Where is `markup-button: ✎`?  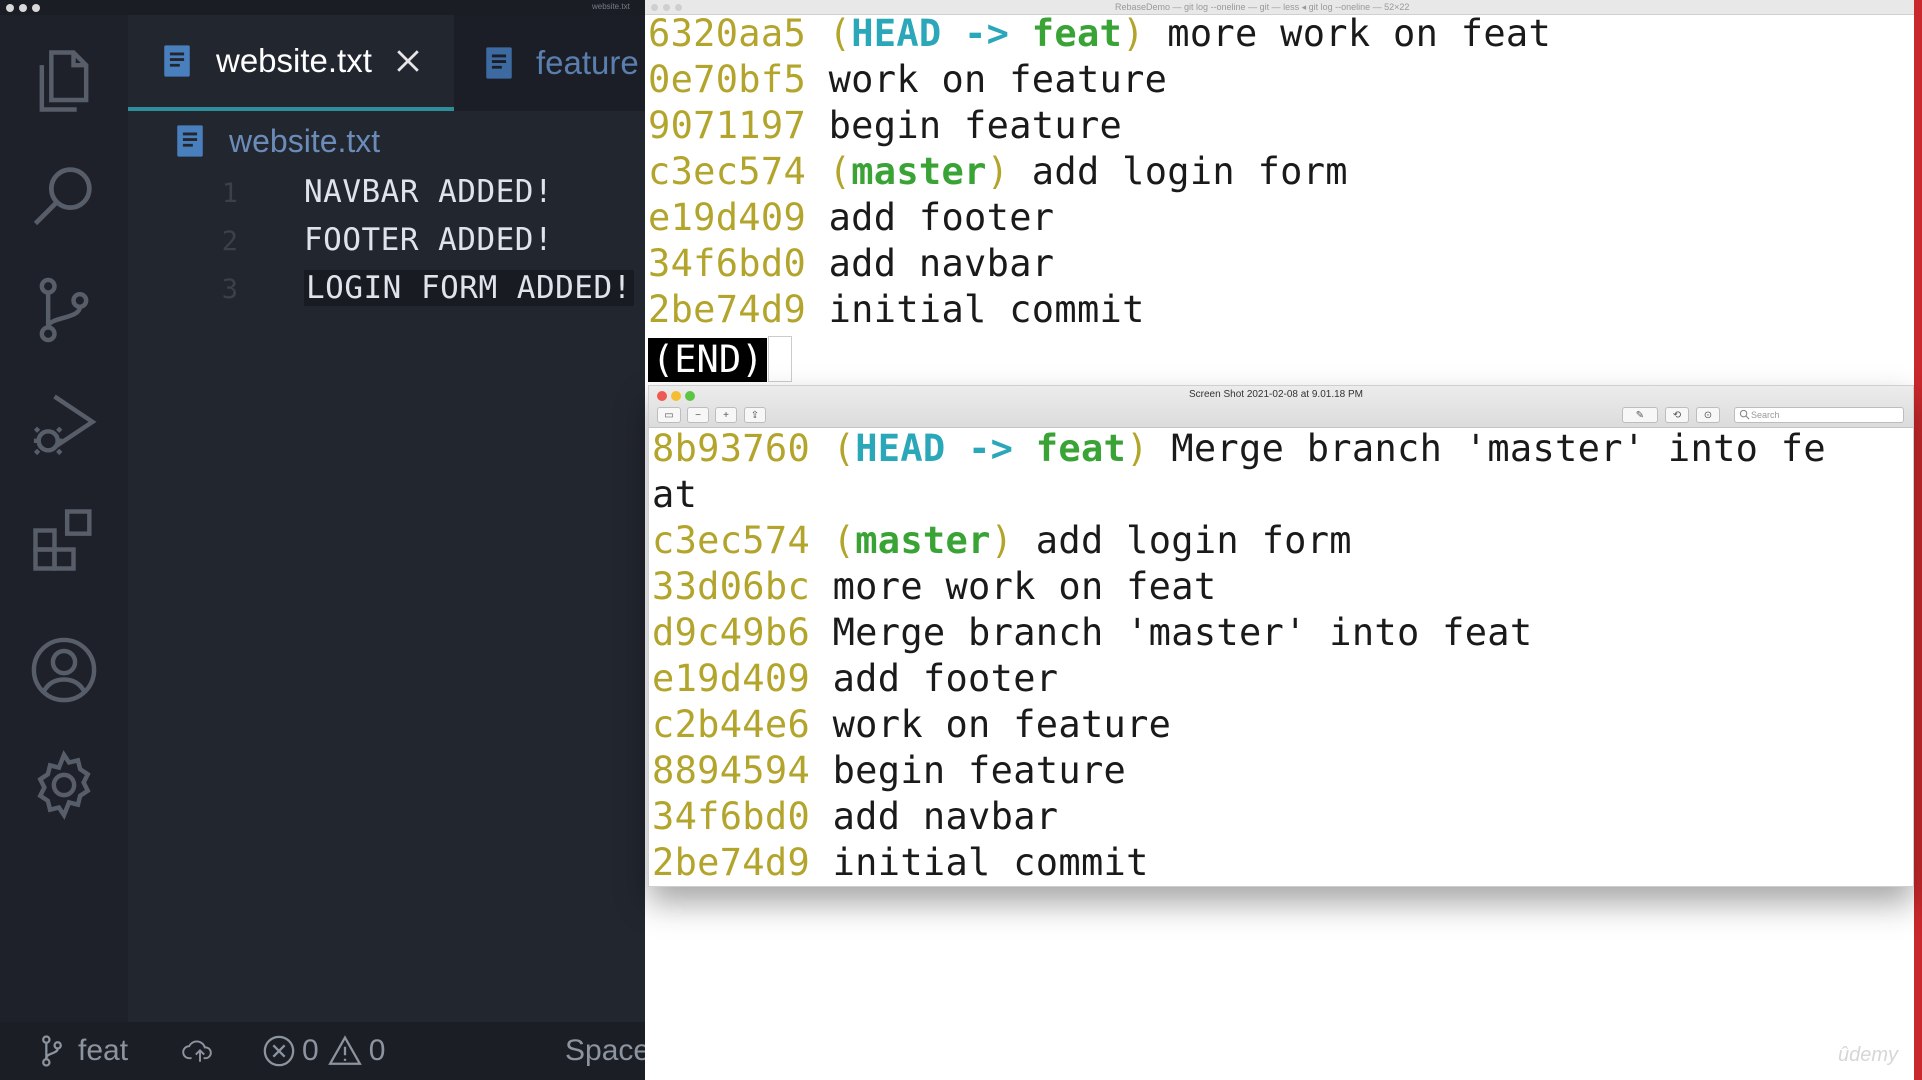
markup-button: ✎ is located at coordinates (1640, 415).